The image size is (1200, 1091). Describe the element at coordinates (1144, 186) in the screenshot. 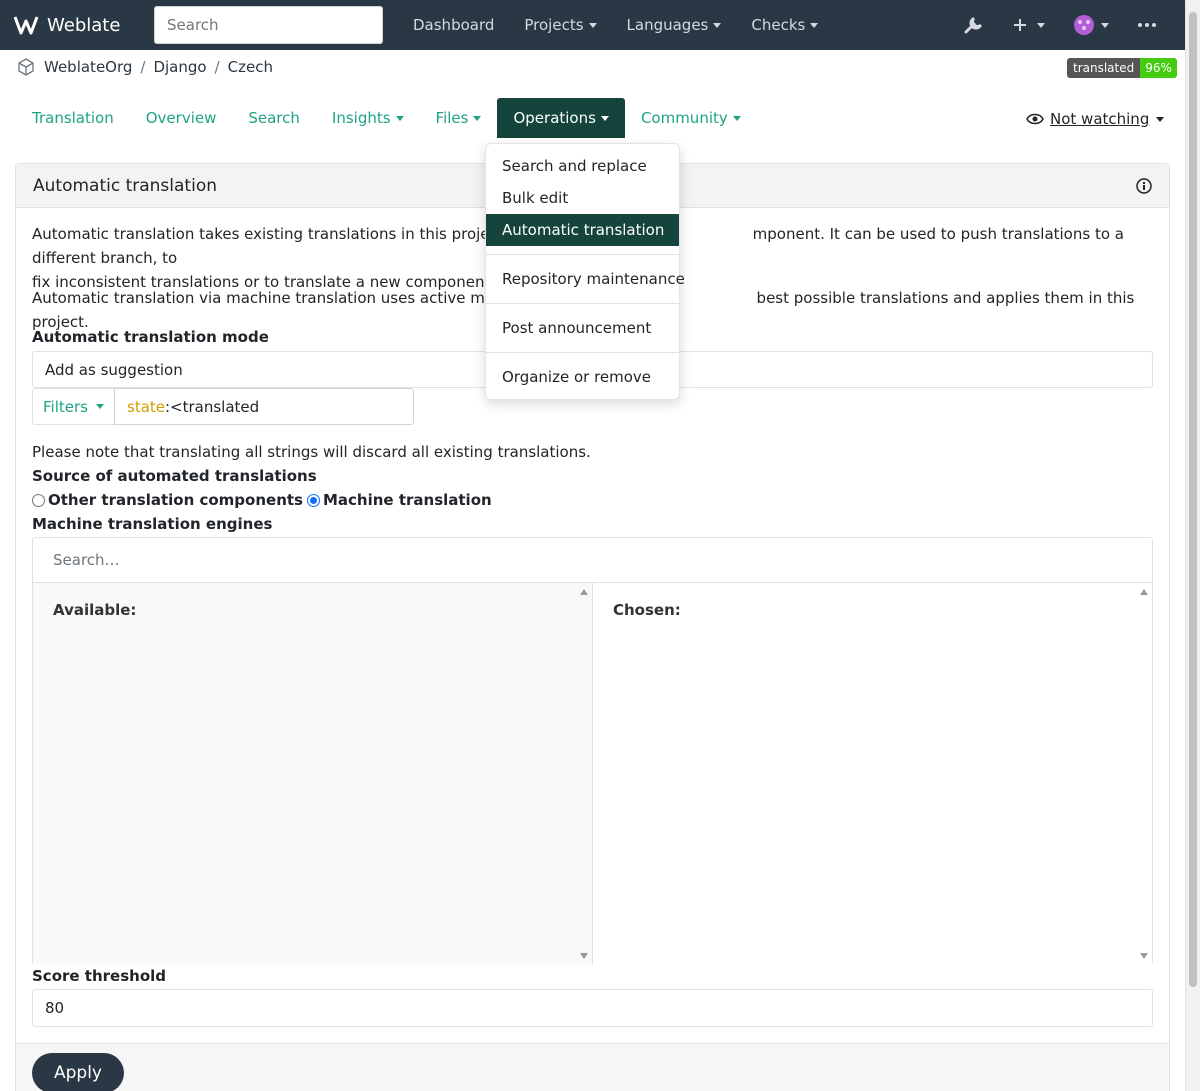

I see `info-icon` at that location.